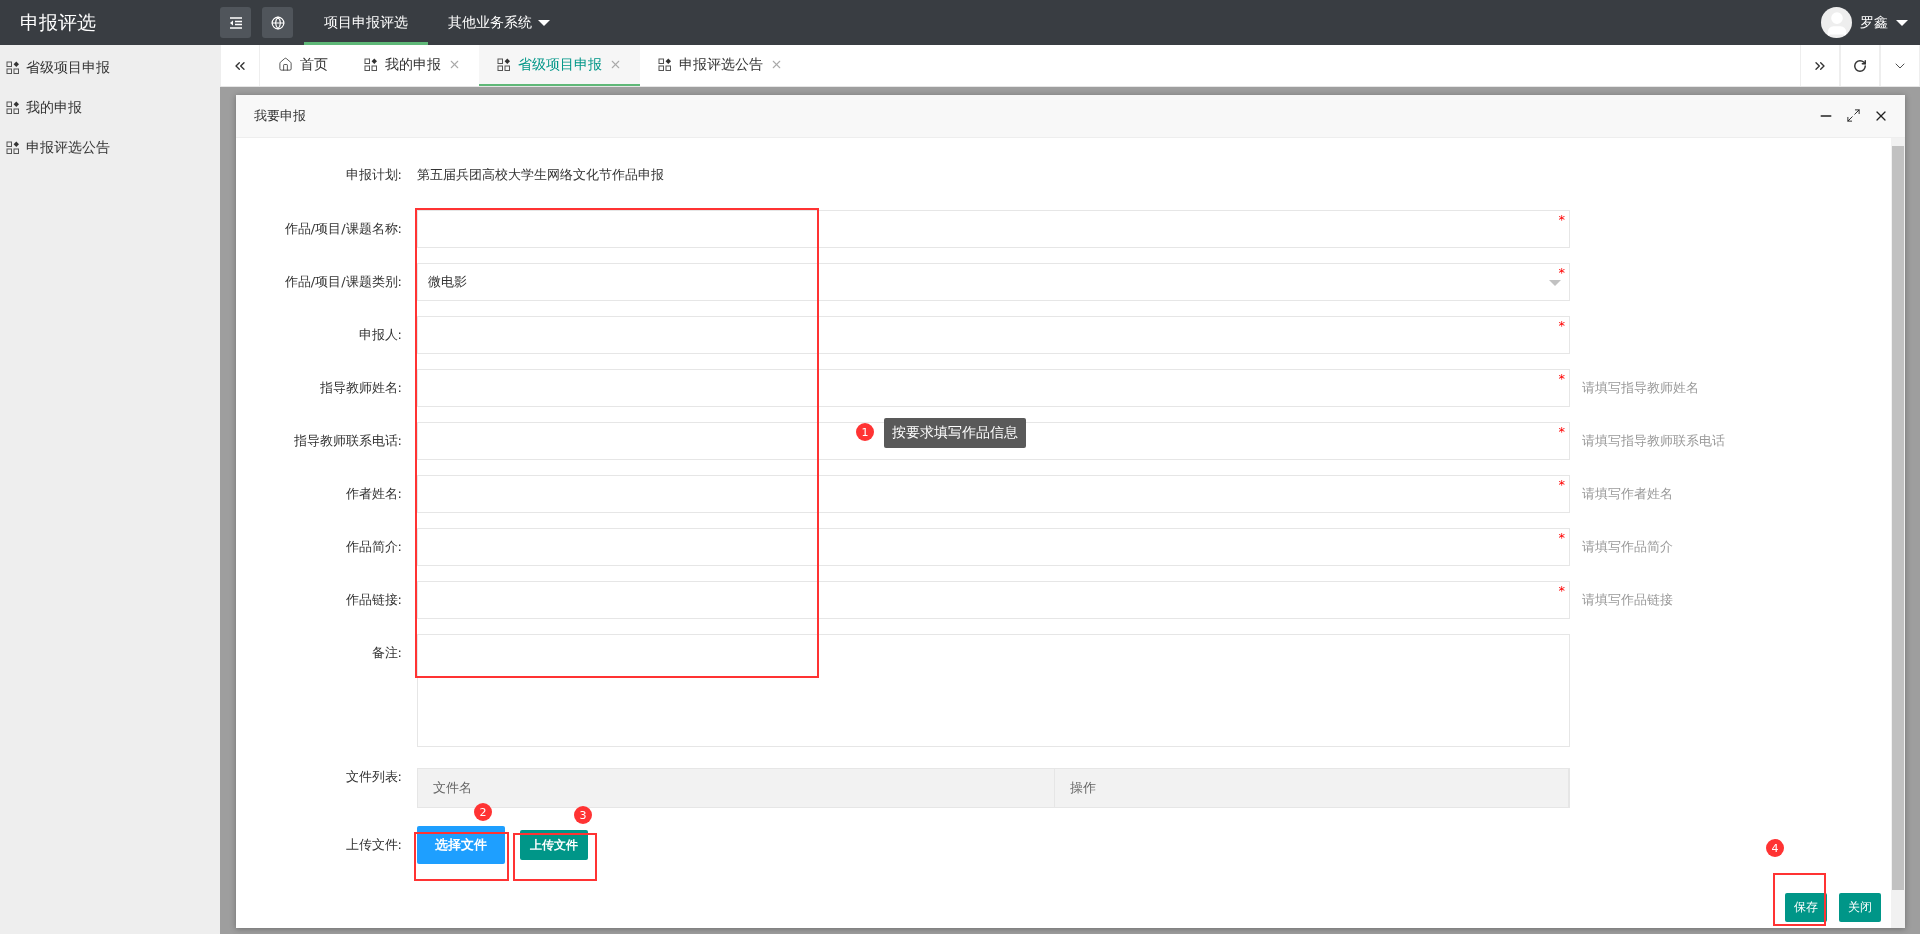  I want to click on home-icon, so click(285, 64).